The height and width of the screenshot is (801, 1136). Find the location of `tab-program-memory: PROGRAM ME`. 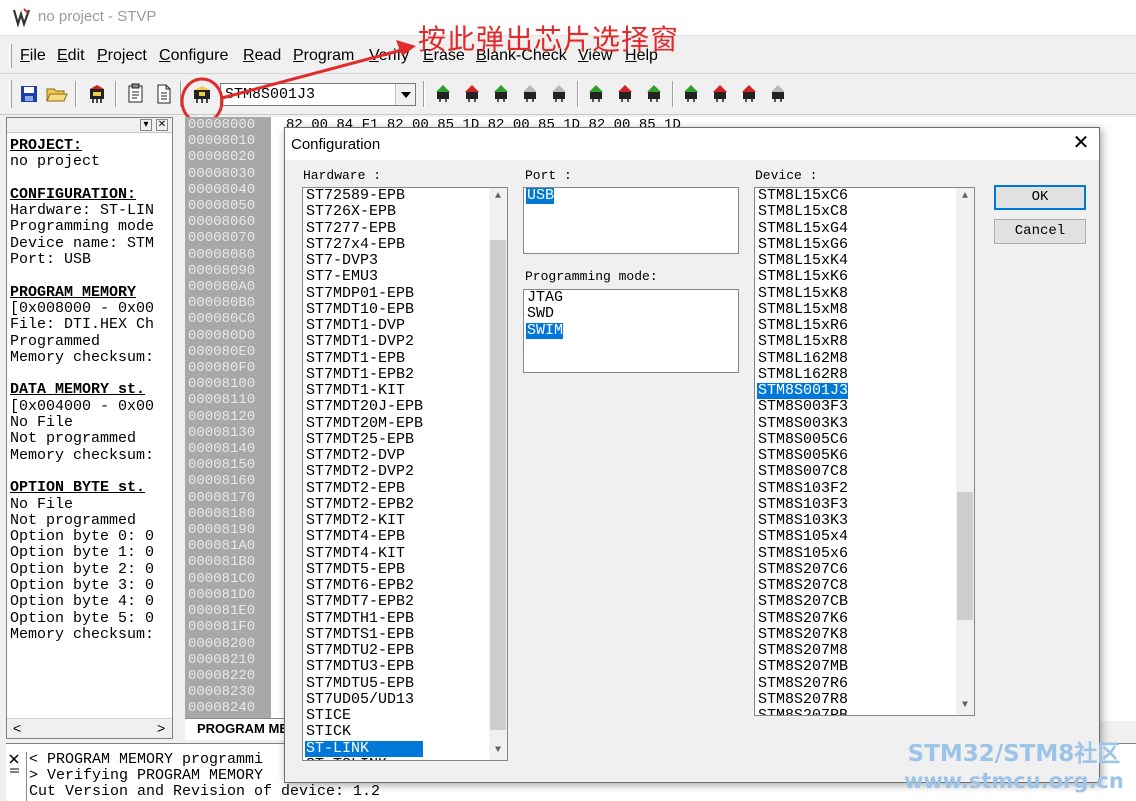

tab-program-memory: PROGRAM ME is located at coordinates (235, 729).